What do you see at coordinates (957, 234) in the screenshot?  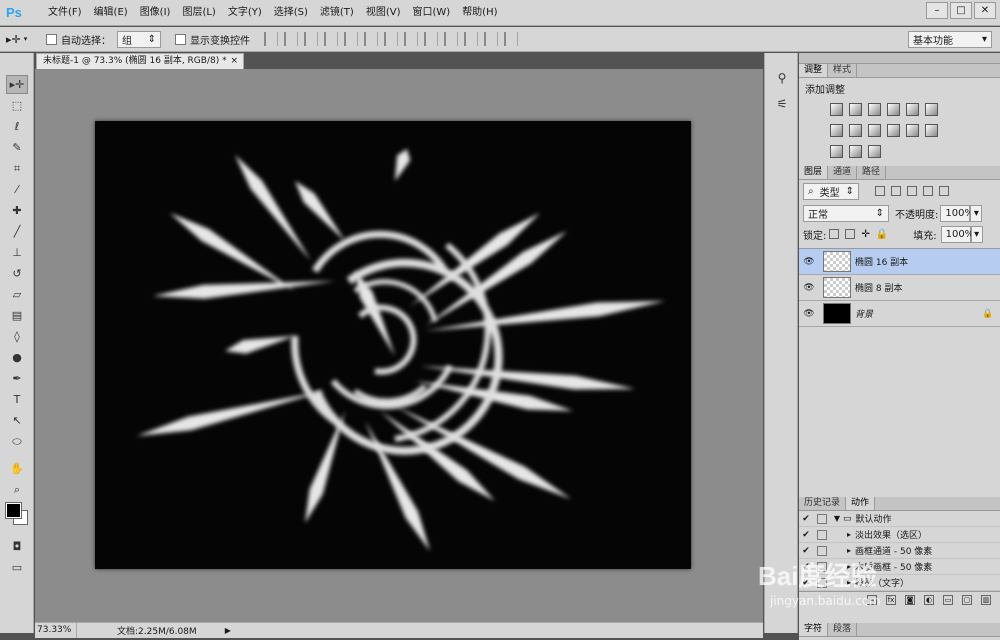 I see `fill-input: 100%` at bounding box center [957, 234].